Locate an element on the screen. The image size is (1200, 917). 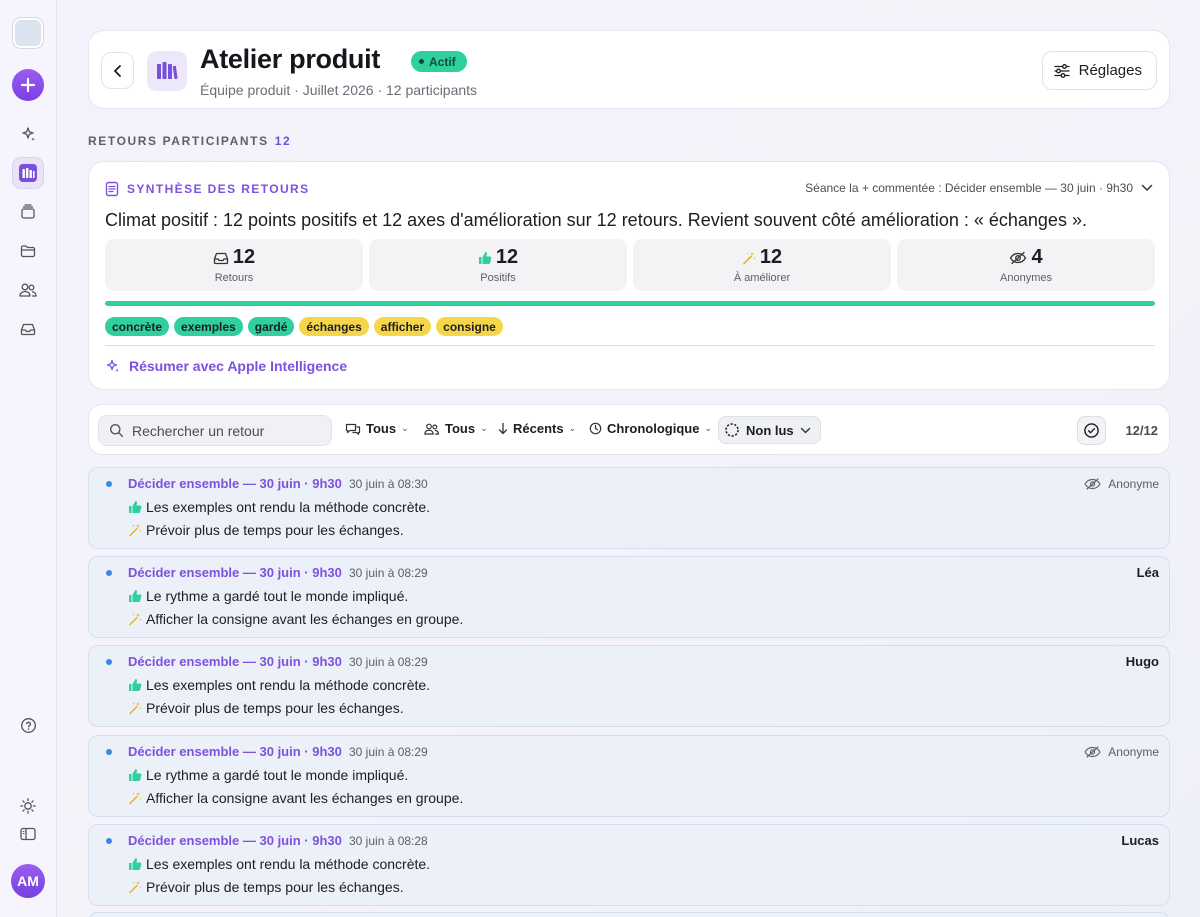
clock-icon is located at coordinates (595, 428).